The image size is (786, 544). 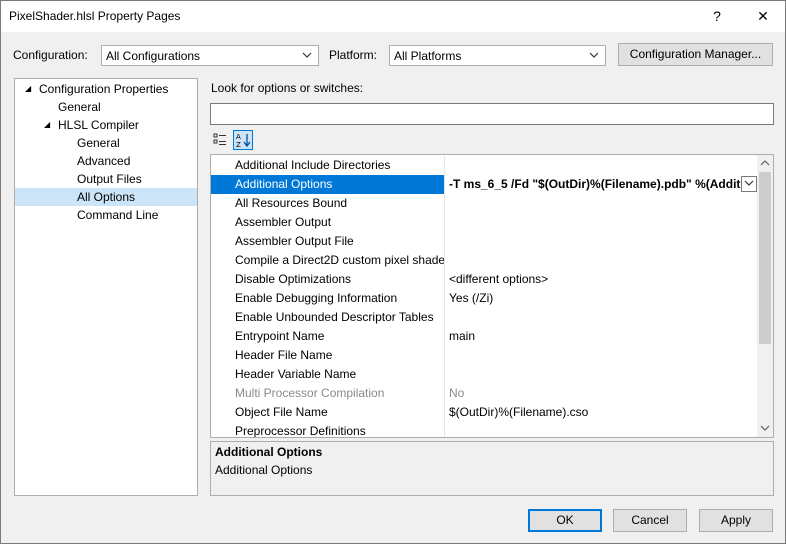 I want to click on search-input, so click(x=492, y=114).